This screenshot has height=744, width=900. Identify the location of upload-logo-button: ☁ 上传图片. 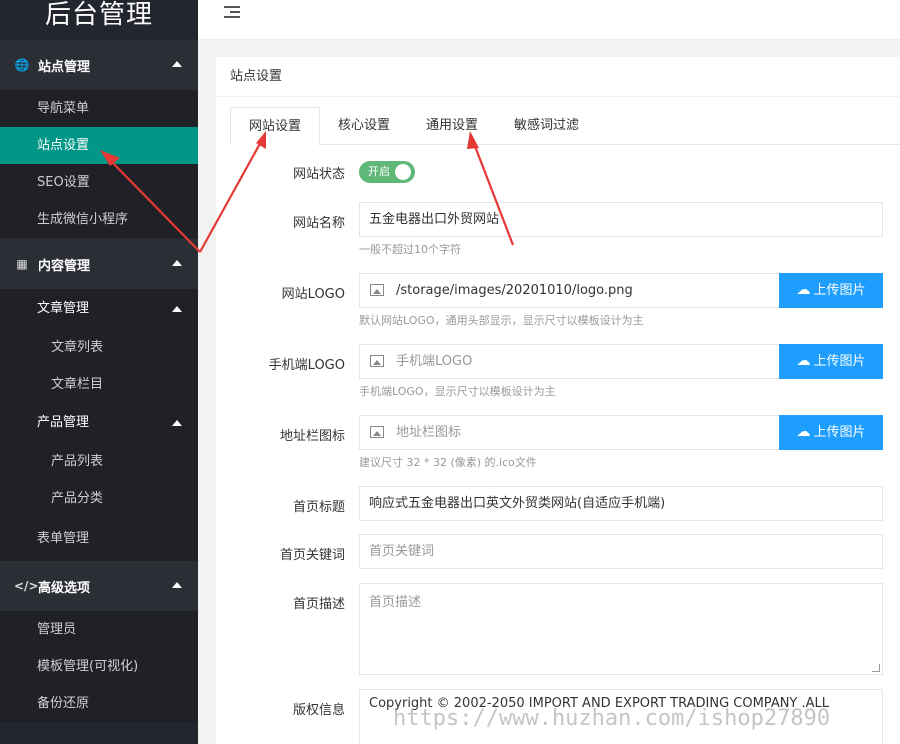
(831, 290).